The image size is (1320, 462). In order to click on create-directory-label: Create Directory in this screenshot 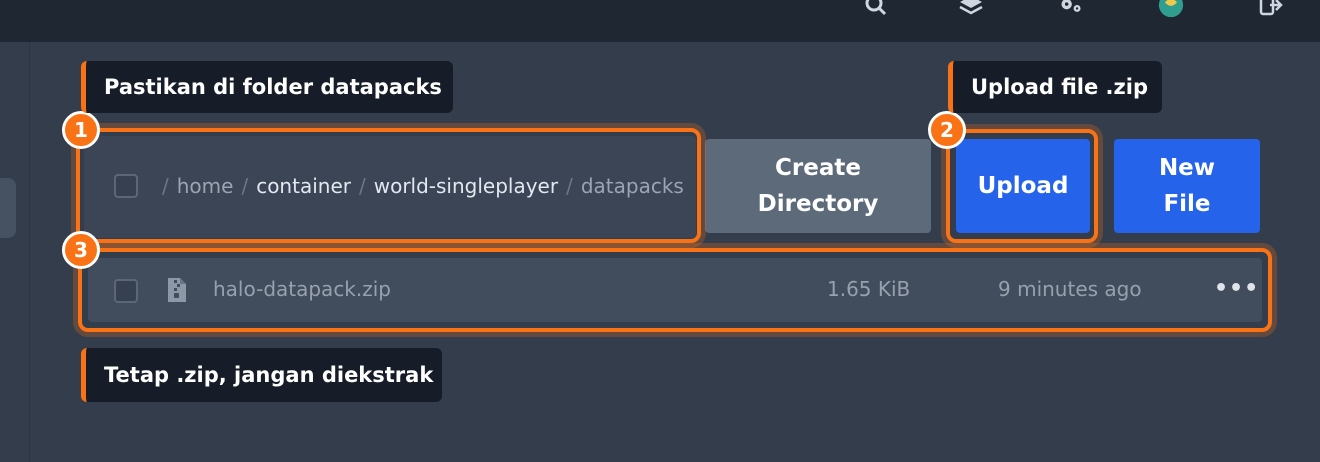, I will do `click(818, 186)`.